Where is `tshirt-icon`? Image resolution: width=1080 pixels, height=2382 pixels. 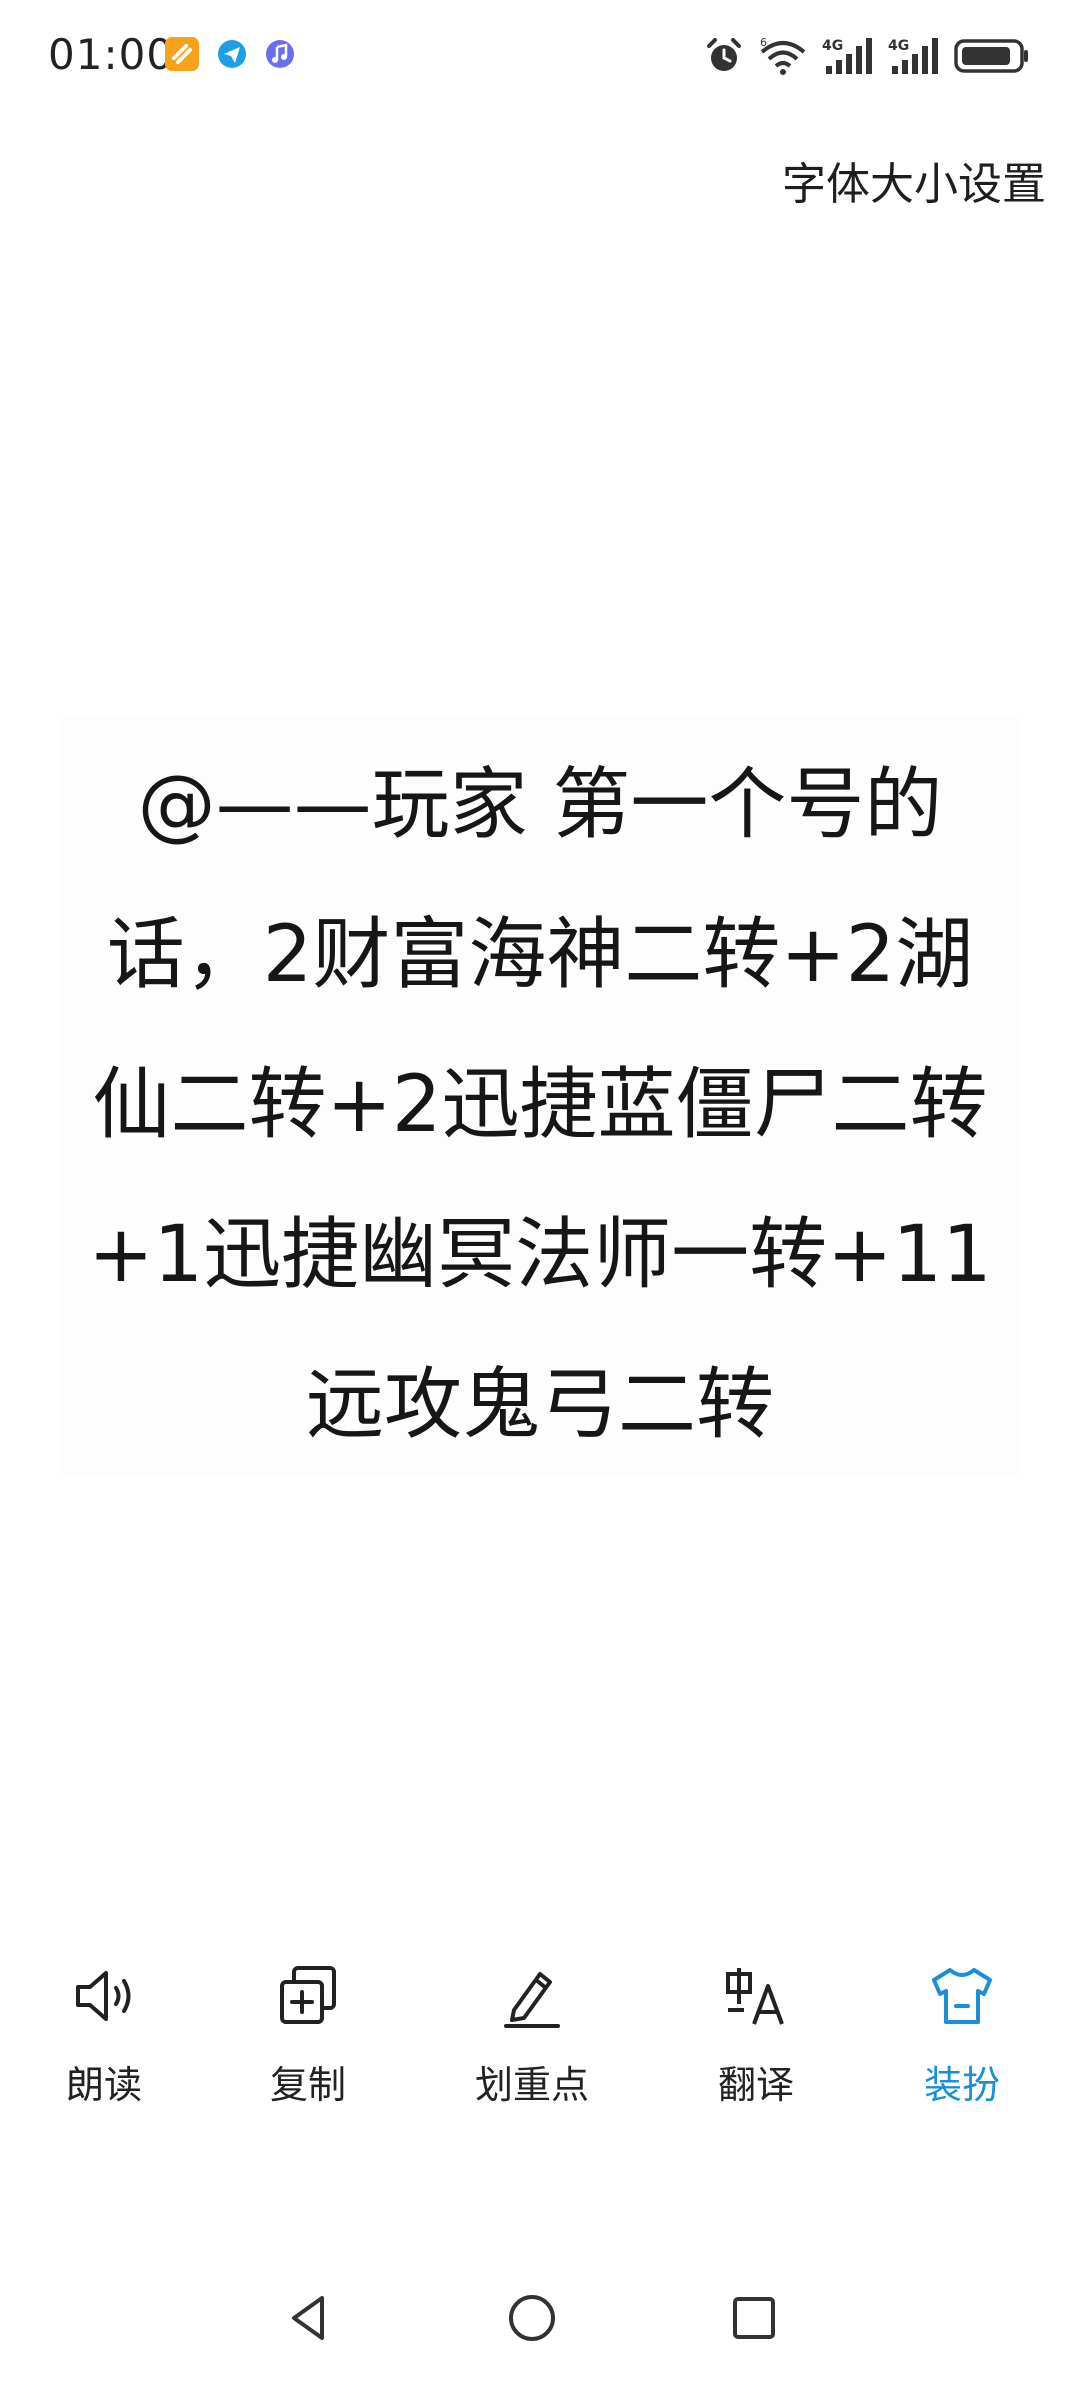
tshirt-icon is located at coordinates (962, 1996).